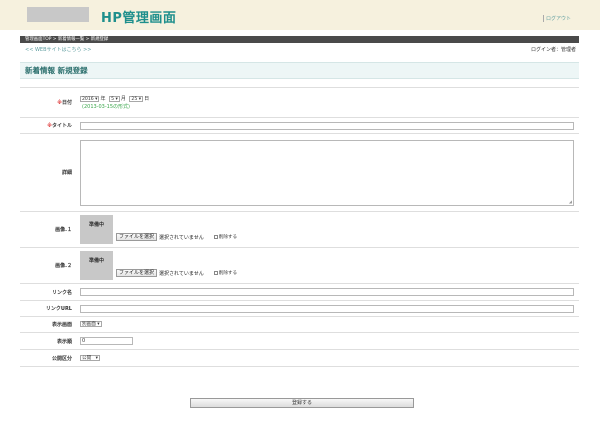  What do you see at coordinates (181, 273) in the screenshot?
I see `image2-file-status: 選択されていません` at bounding box center [181, 273].